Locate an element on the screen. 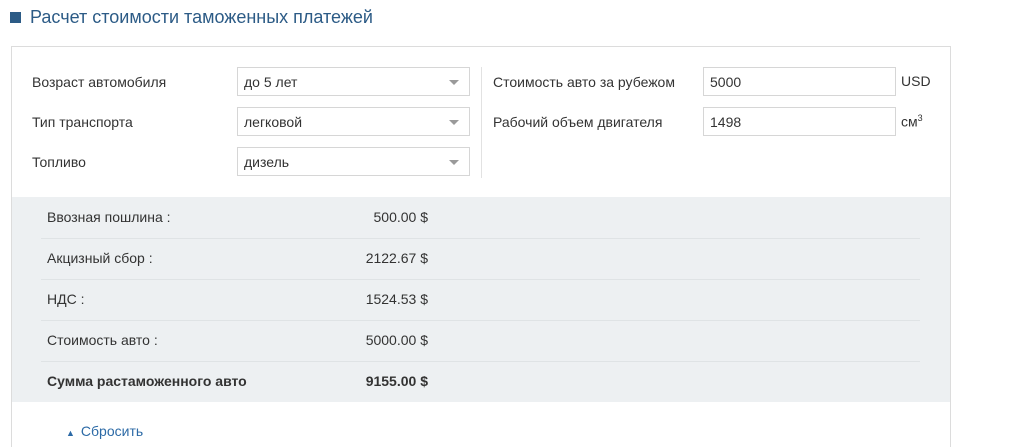 The height and width of the screenshot is (447, 1015). price-input: 5000 is located at coordinates (799, 81).